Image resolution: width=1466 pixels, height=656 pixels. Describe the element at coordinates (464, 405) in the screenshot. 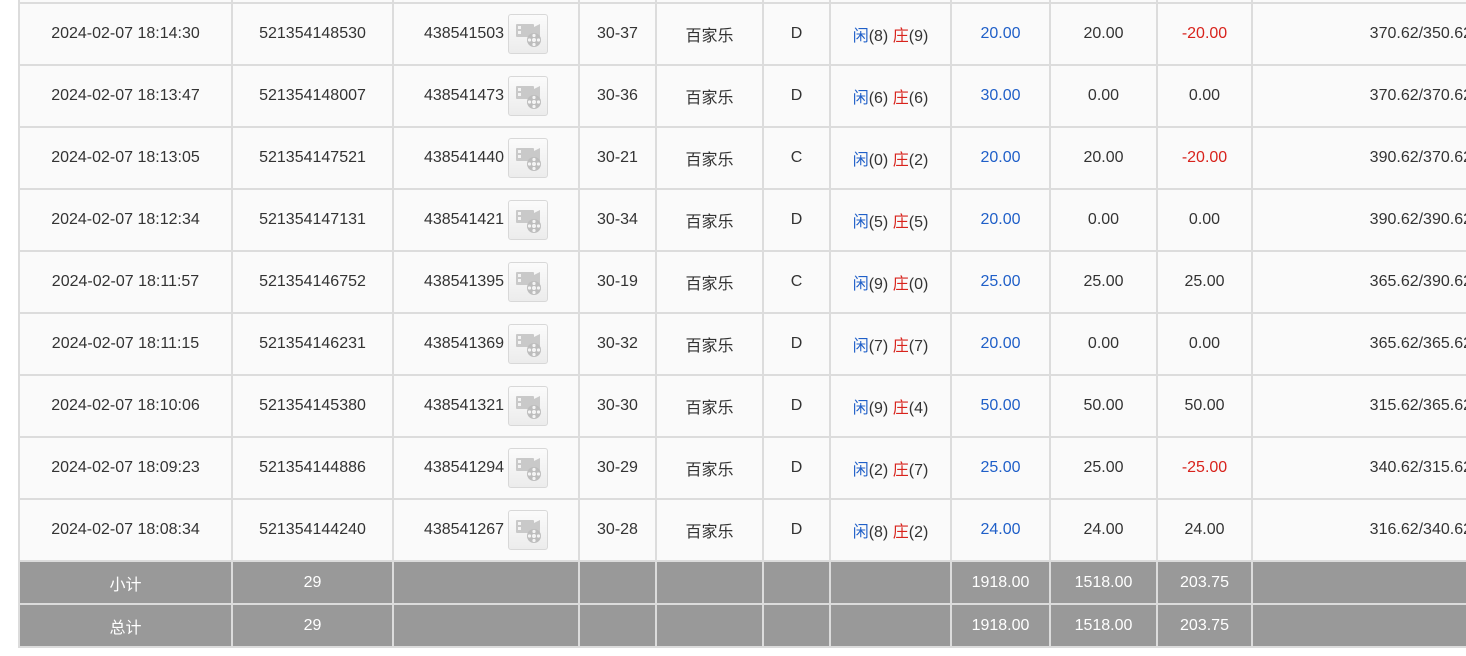

I see `round-id-text: 438541321` at that location.